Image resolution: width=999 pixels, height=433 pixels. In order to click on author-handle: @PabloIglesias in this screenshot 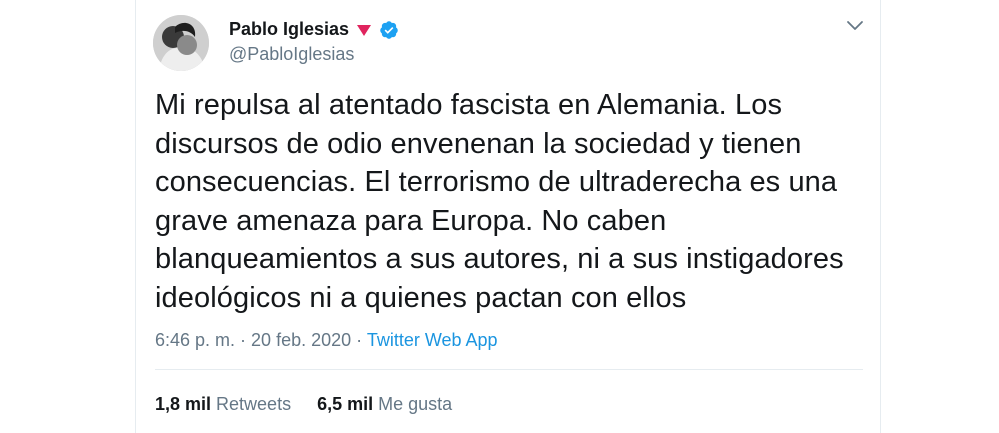, I will do `click(291, 54)`.